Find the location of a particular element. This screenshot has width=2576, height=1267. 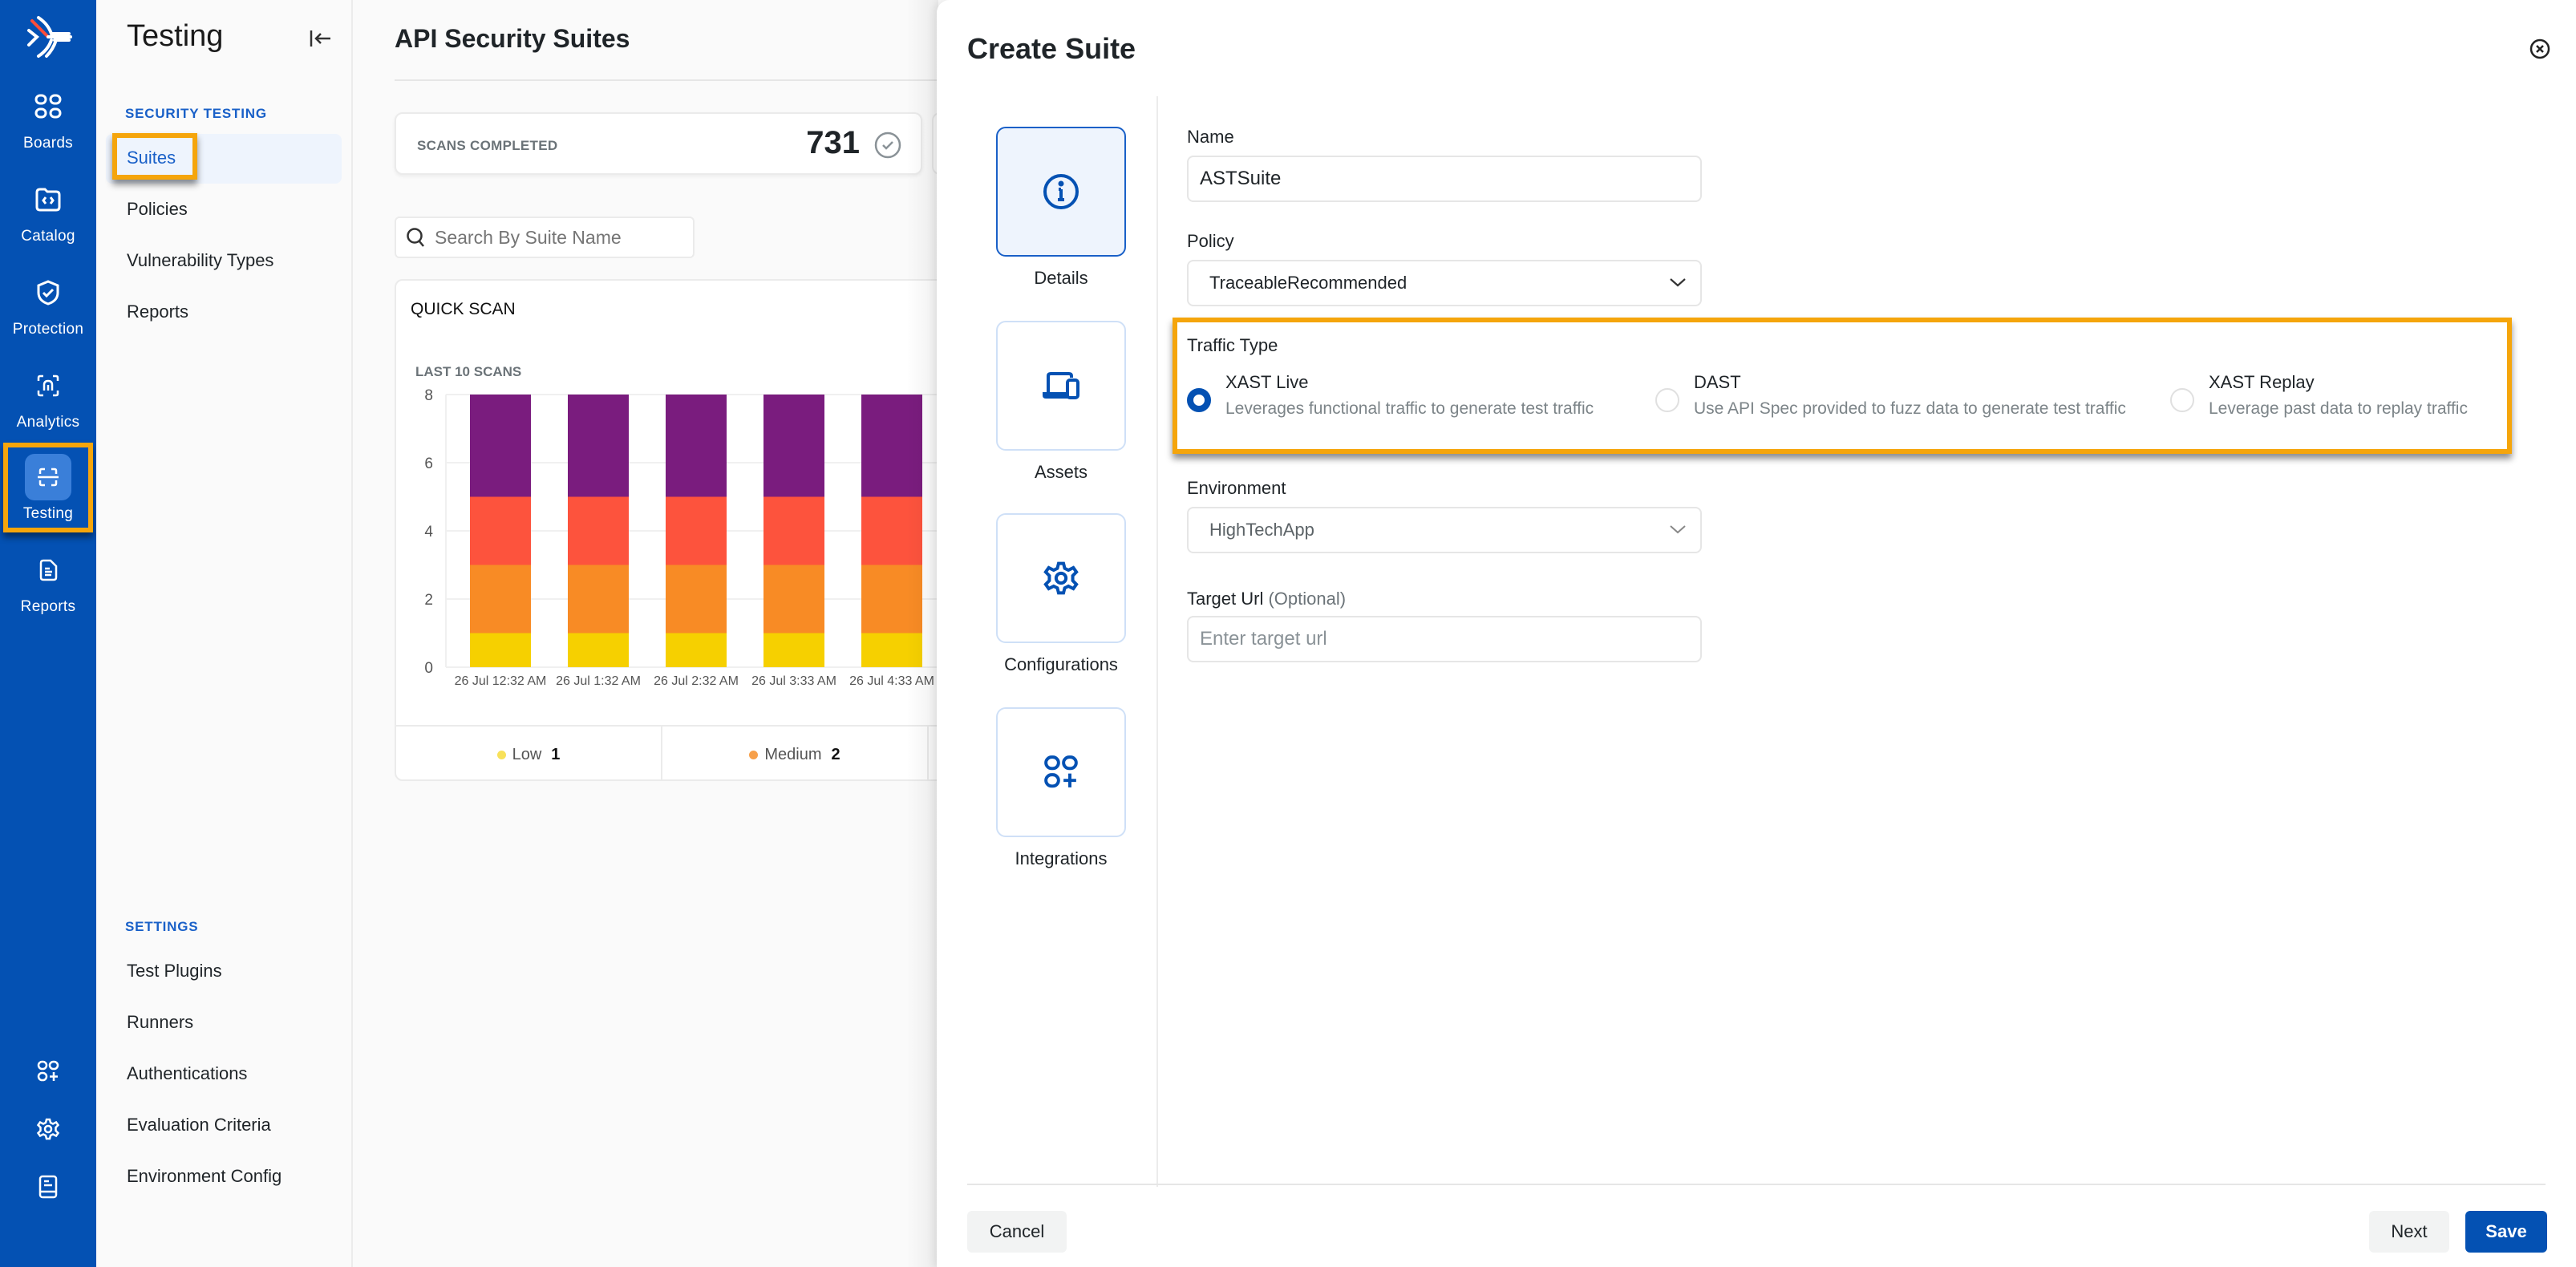

step-assets: Assets is located at coordinates (1061, 402).